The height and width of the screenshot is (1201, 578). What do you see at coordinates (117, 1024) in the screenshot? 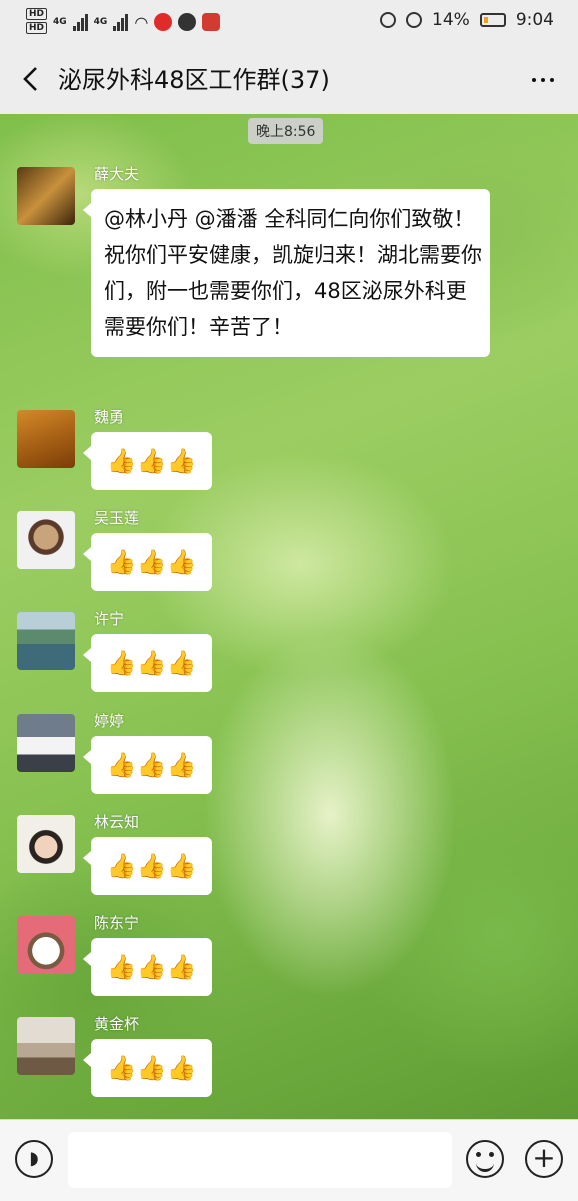
I see `sender-name: 黄金杯` at bounding box center [117, 1024].